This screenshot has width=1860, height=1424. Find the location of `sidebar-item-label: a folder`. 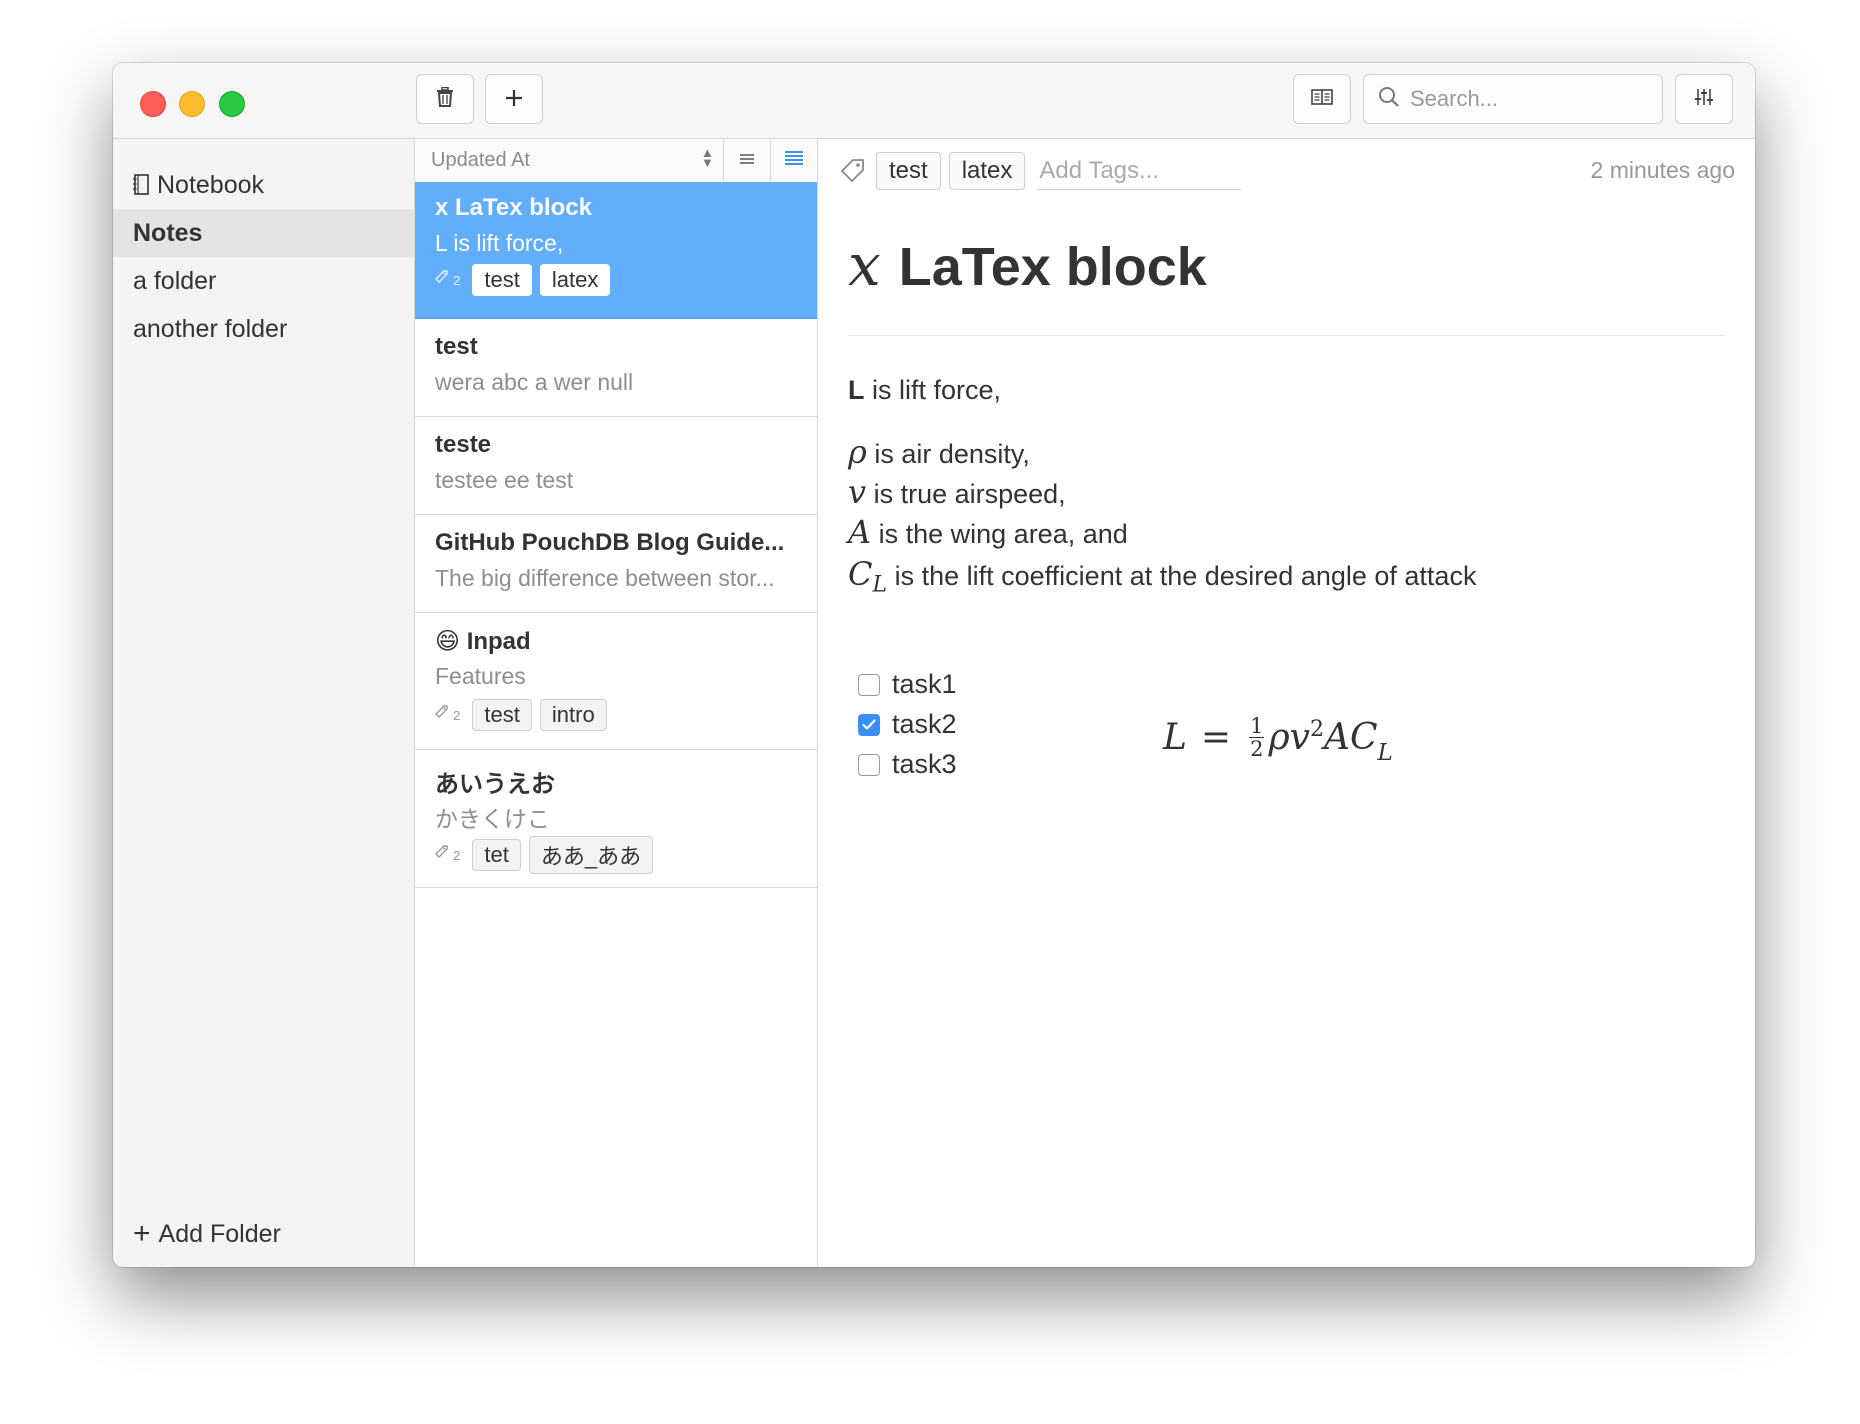

sidebar-item-label: a folder is located at coordinates (175, 280).